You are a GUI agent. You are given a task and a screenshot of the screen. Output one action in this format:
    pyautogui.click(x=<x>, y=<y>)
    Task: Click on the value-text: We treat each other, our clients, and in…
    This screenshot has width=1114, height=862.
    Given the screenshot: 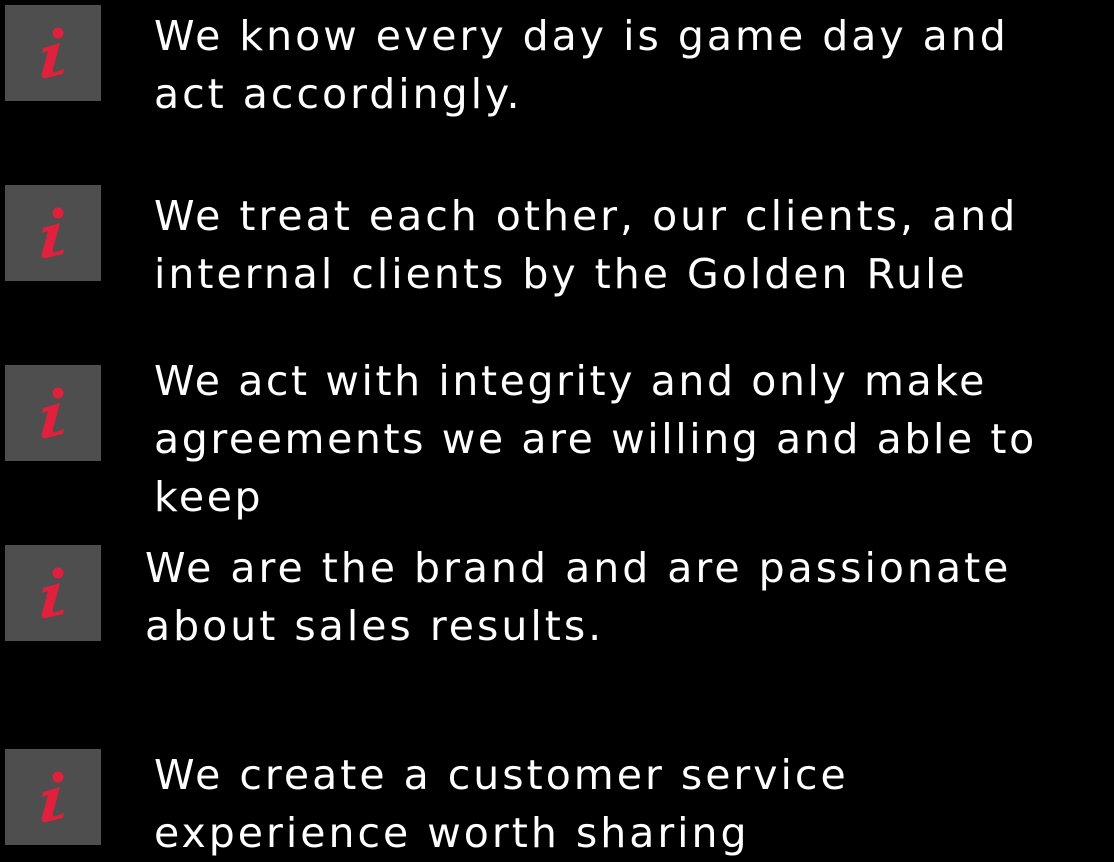 What is the action you would take?
    pyautogui.click(x=586, y=245)
    